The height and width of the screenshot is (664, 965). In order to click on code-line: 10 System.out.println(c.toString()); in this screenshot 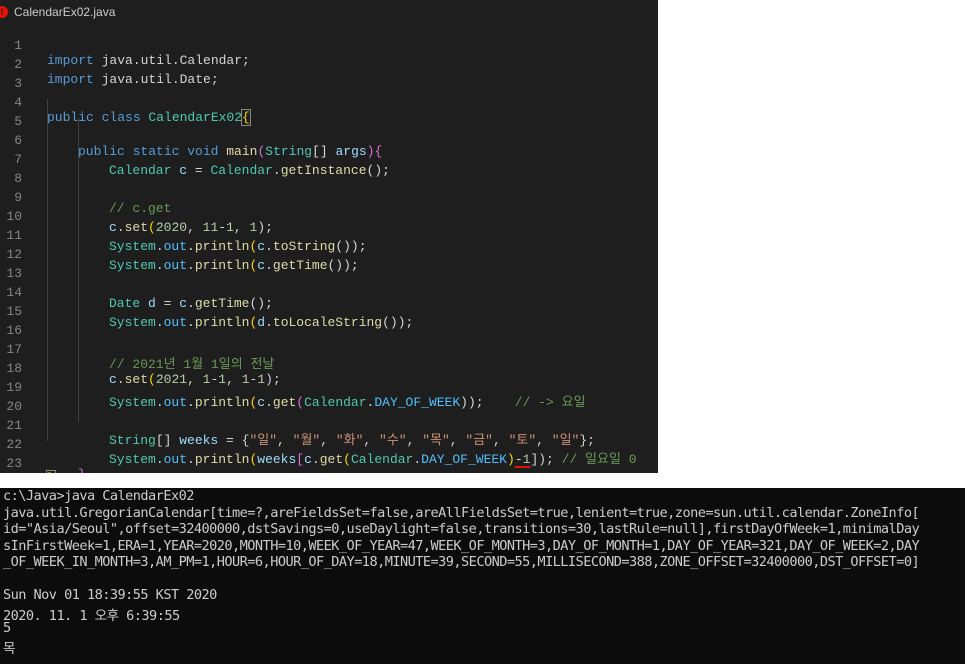, I will do `click(329, 224)`.